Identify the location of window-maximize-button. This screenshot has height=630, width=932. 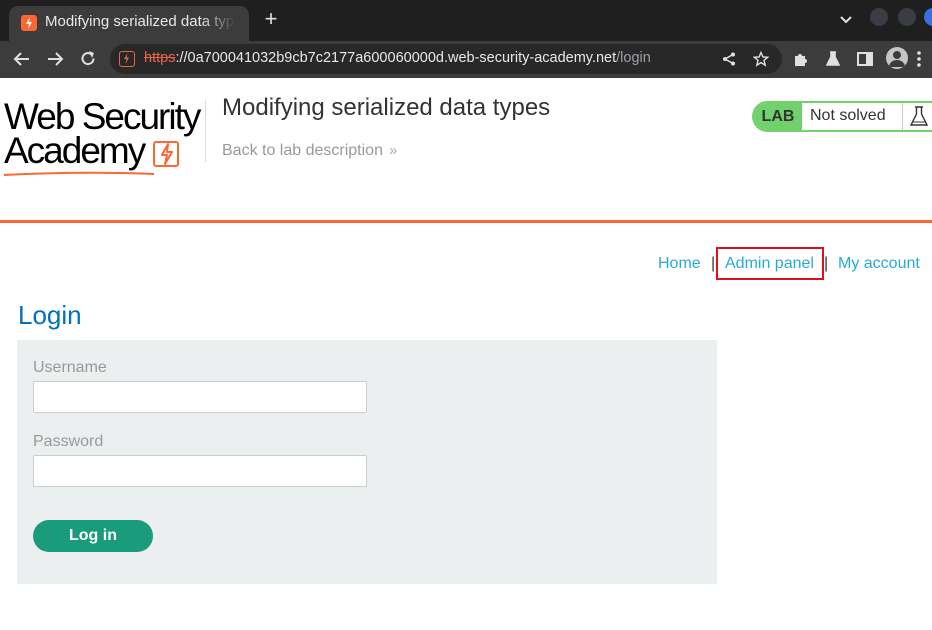
(907, 17).